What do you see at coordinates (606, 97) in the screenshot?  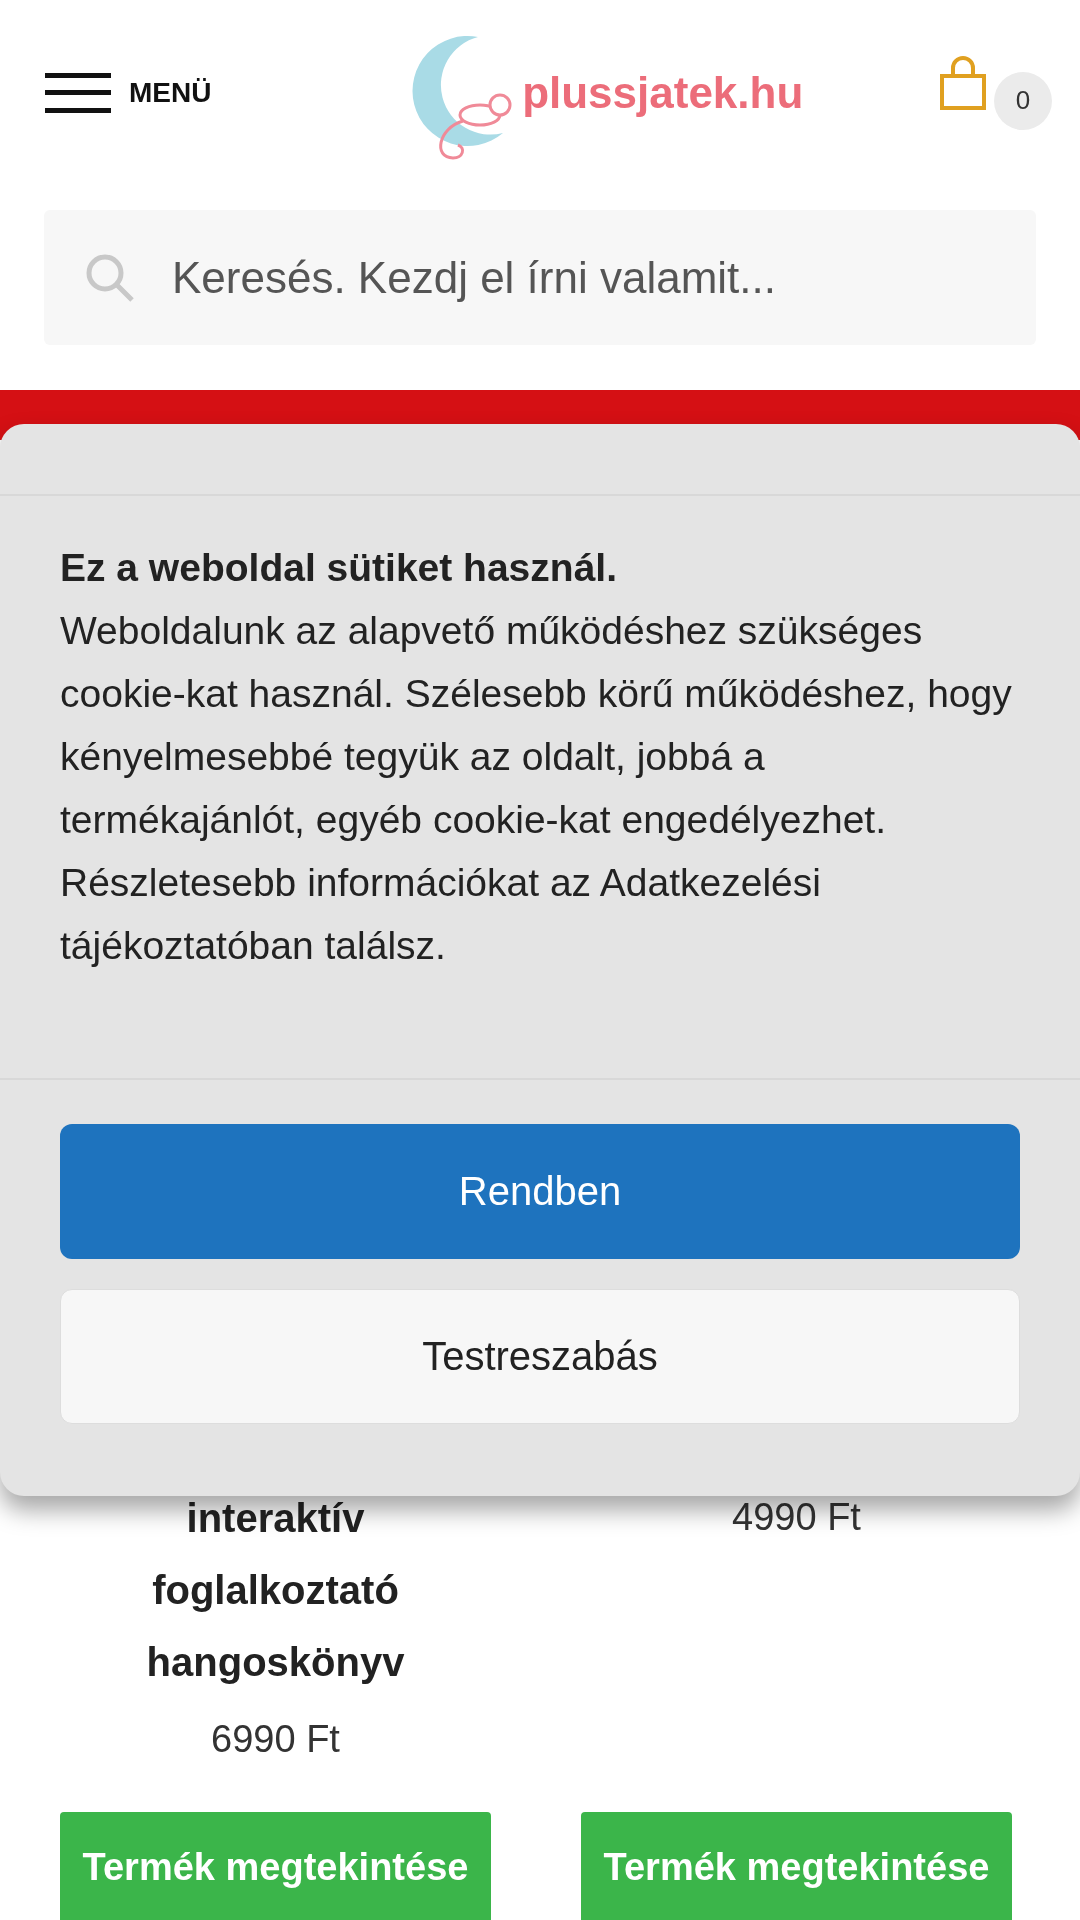 I see `logo: plussjatek.hu` at bounding box center [606, 97].